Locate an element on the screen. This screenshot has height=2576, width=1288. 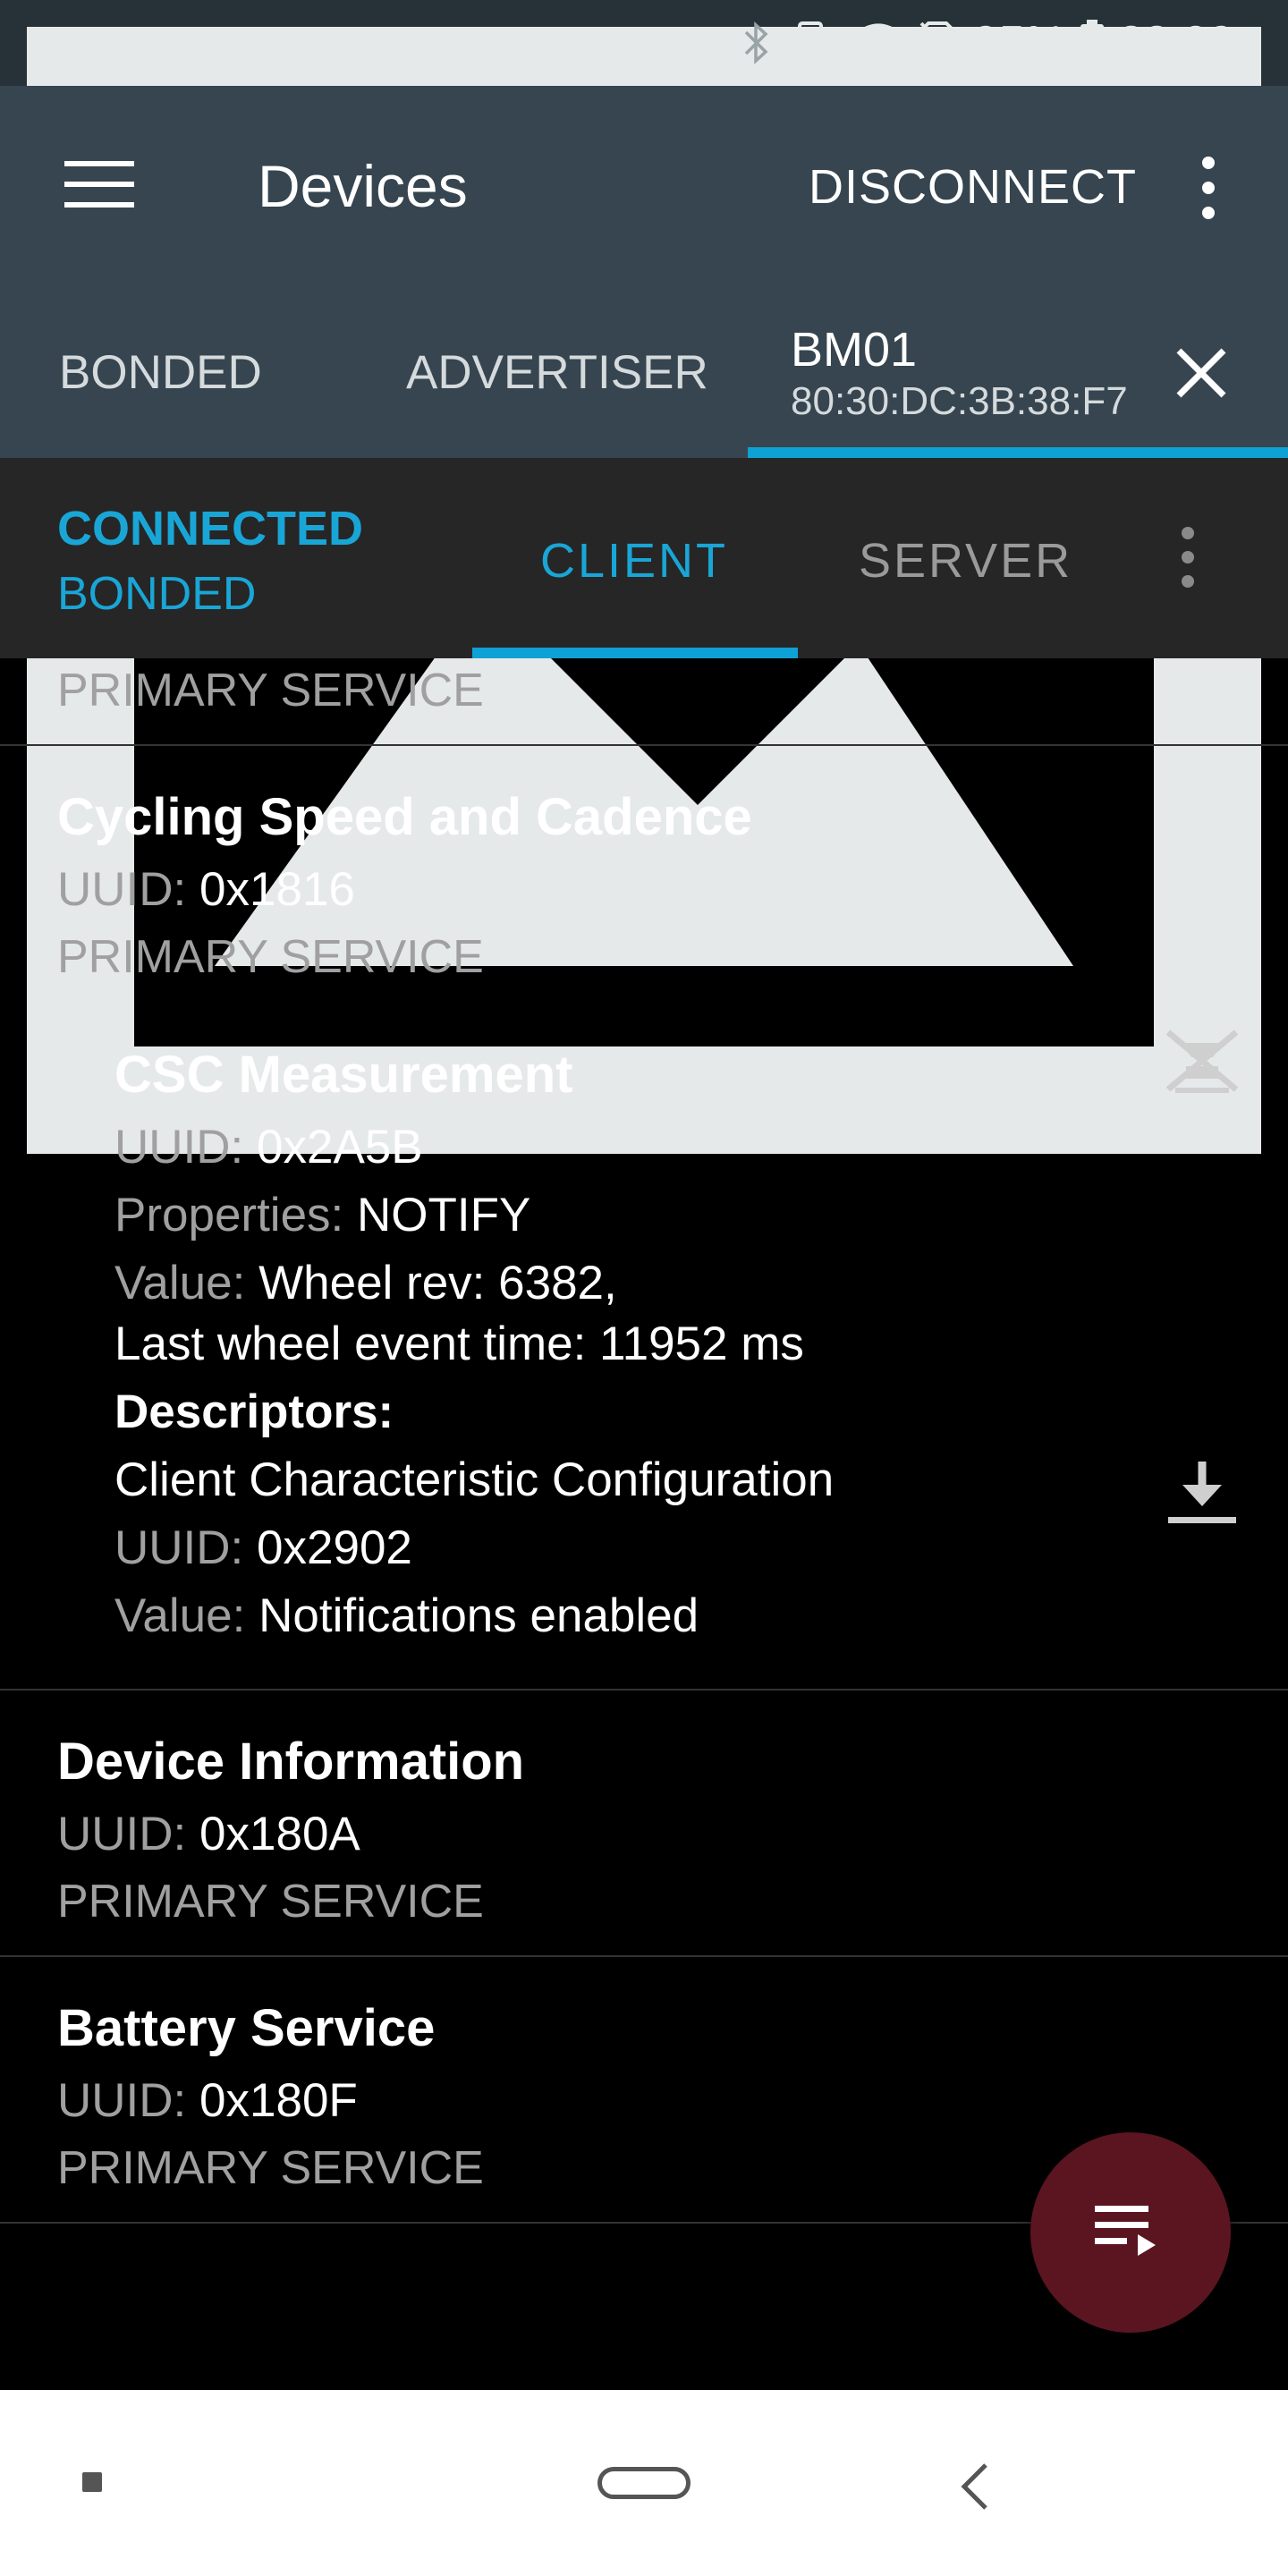
characteristic-name: CSC Measurement is located at coordinates (343, 1075).